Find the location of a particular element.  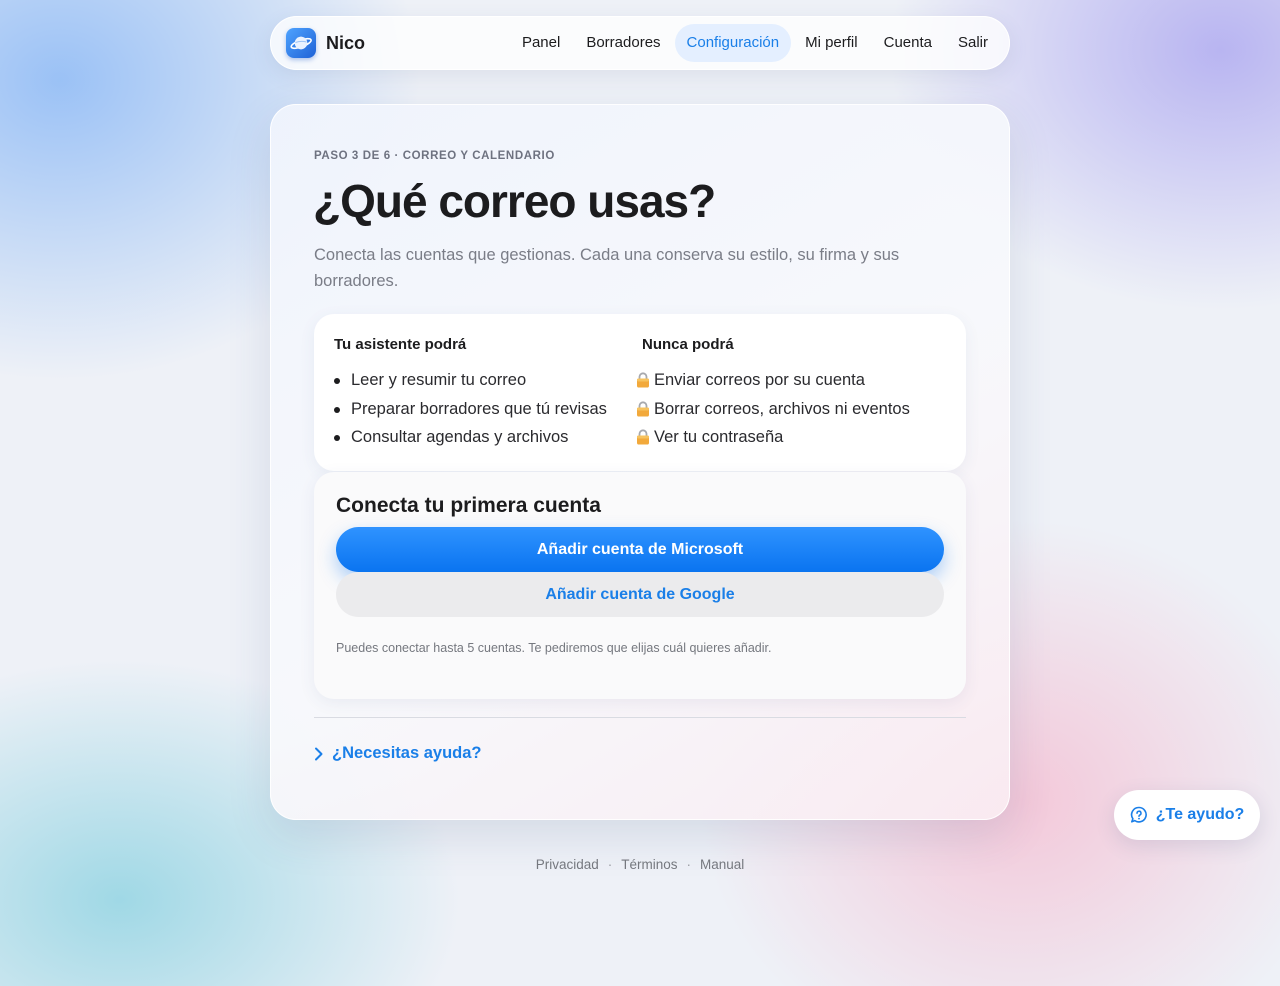

list-item: Preparar borradores que tú revisas is located at coordinates (484, 409).